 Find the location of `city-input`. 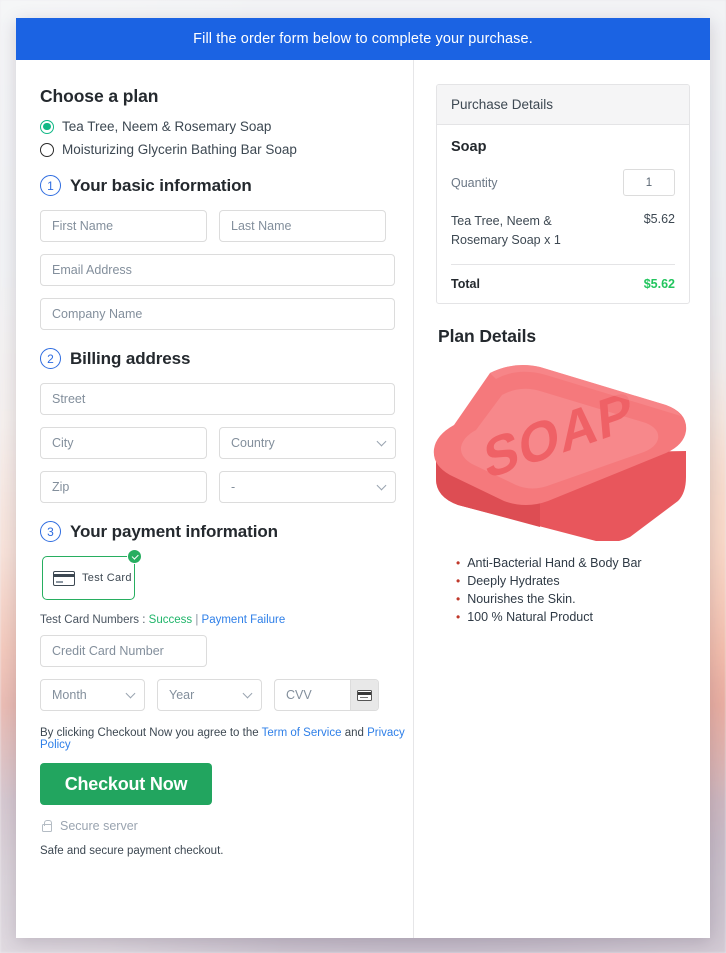

city-input is located at coordinates (123, 443).